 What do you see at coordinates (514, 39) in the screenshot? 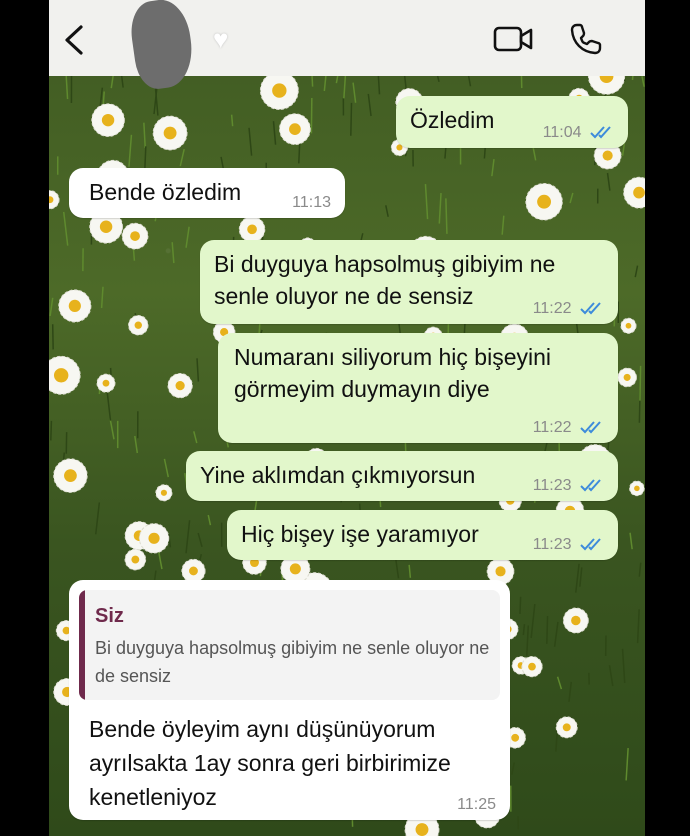
I see `video-camera-icon` at bounding box center [514, 39].